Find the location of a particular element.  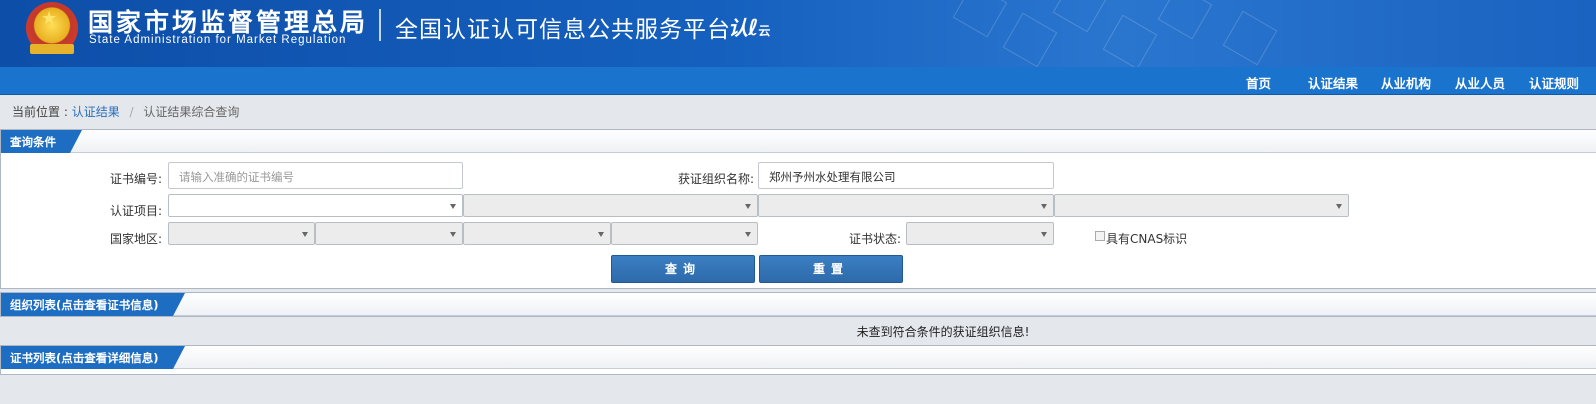

reset-button: 重置 is located at coordinates (831, 269).